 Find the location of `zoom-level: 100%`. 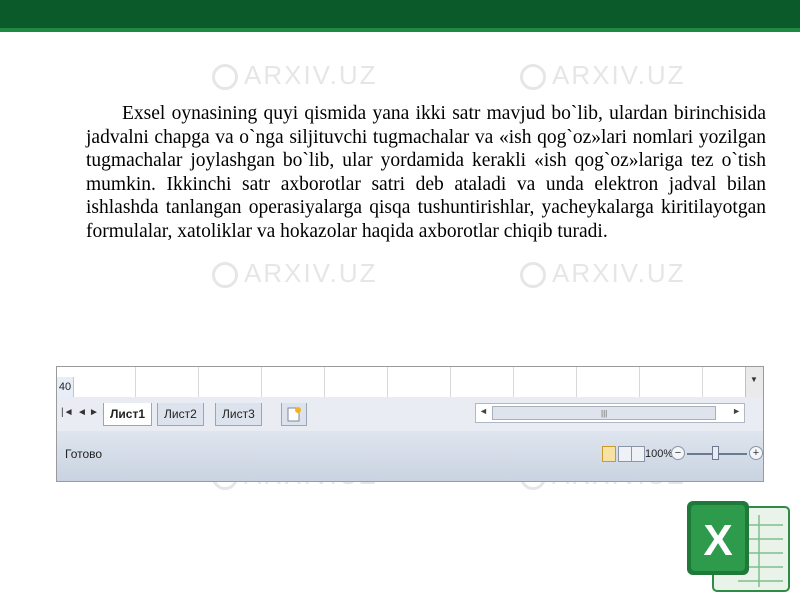

zoom-level: 100% is located at coordinates (659, 454).